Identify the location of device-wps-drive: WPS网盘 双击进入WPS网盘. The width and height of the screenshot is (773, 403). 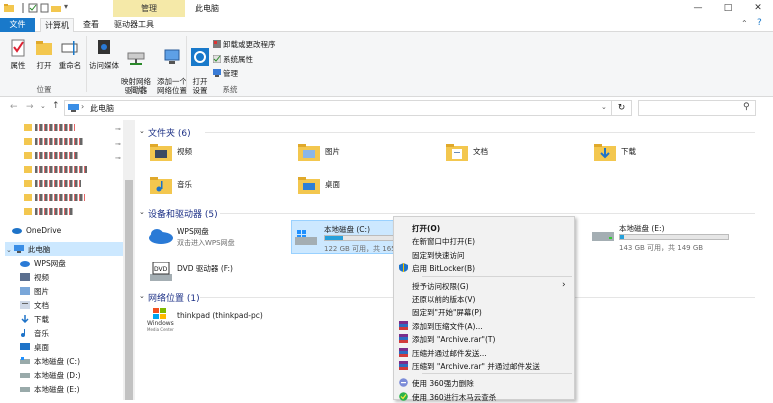
(216, 238).